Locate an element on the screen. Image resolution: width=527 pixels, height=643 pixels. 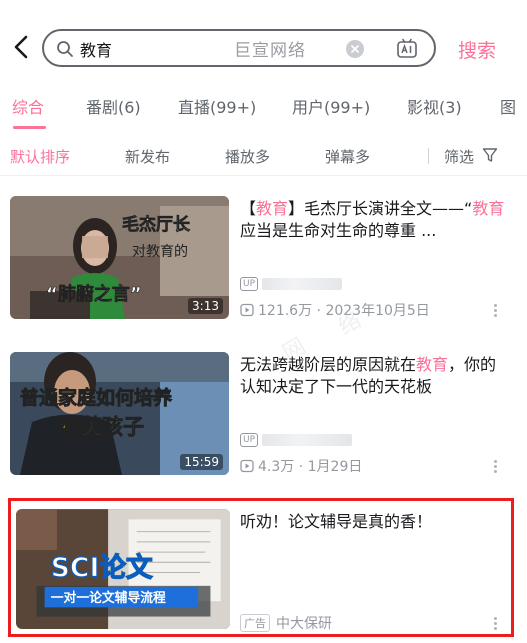
video-duration: 15:59 is located at coordinates (201, 462).